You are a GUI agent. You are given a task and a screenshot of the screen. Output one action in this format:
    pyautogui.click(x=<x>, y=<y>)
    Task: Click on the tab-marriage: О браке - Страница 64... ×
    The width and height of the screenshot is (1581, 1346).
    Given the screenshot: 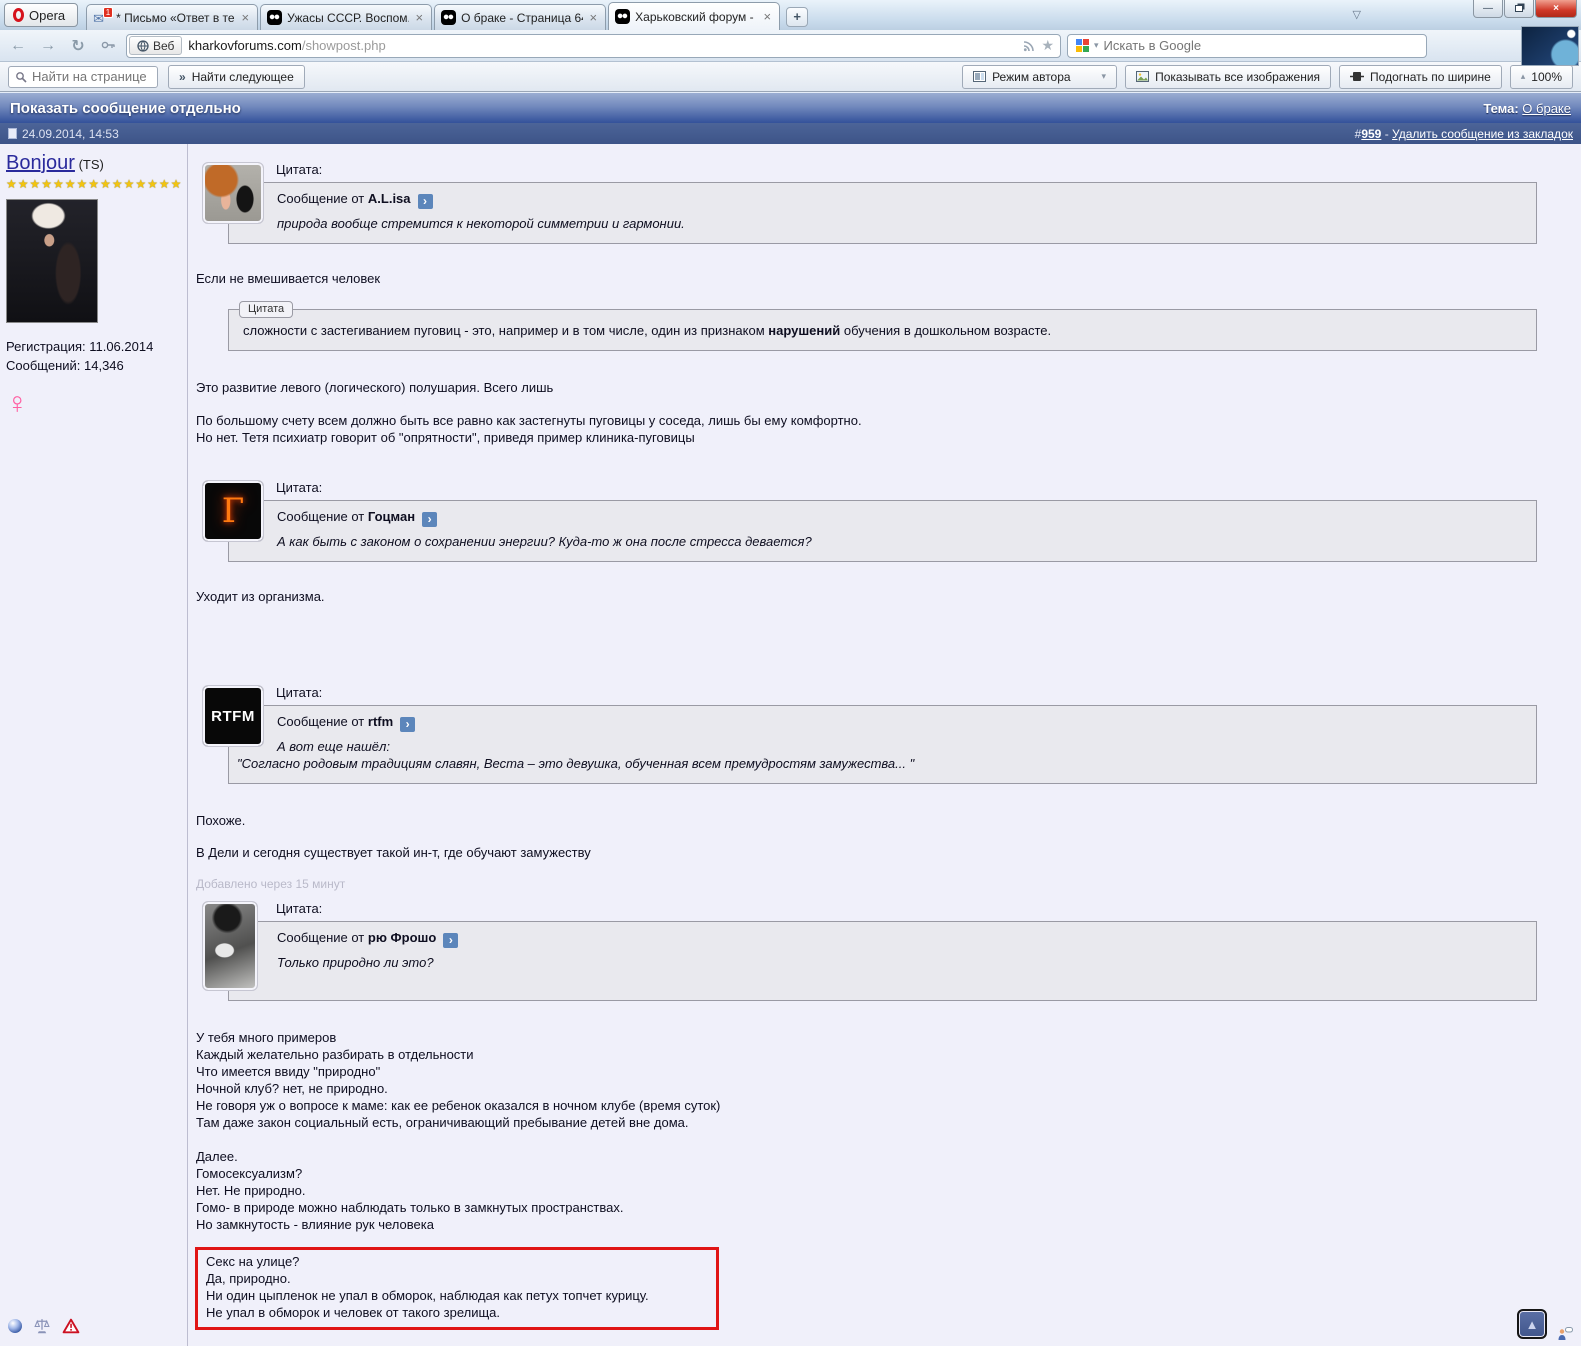 What is the action you would take?
    pyautogui.click(x=520, y=17)
    